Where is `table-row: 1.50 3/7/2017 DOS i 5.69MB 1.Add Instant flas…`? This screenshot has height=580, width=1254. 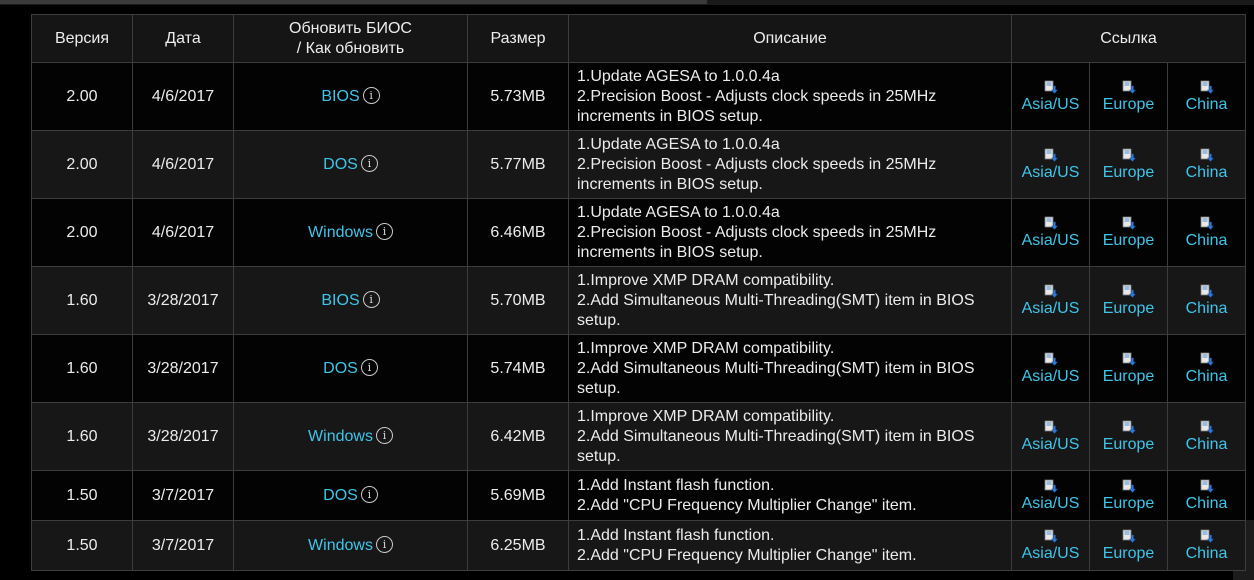 table-row: 1.50 3/7/2017 DOS i 5.69MB 1.Add Instant flas… is located at coordinates (639, 495).